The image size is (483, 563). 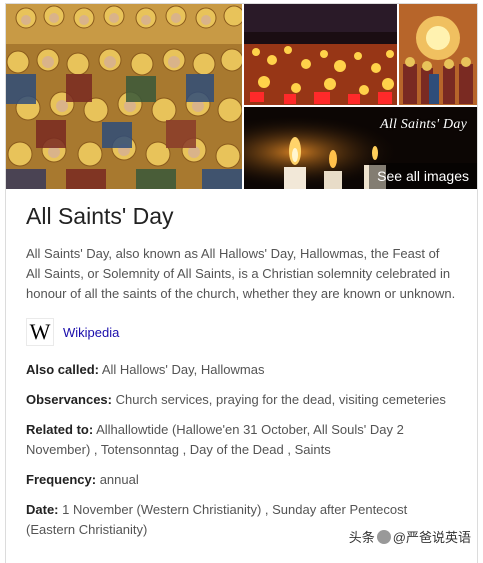 I want to click on fact-label: Date:, so click(x=42, y=509).